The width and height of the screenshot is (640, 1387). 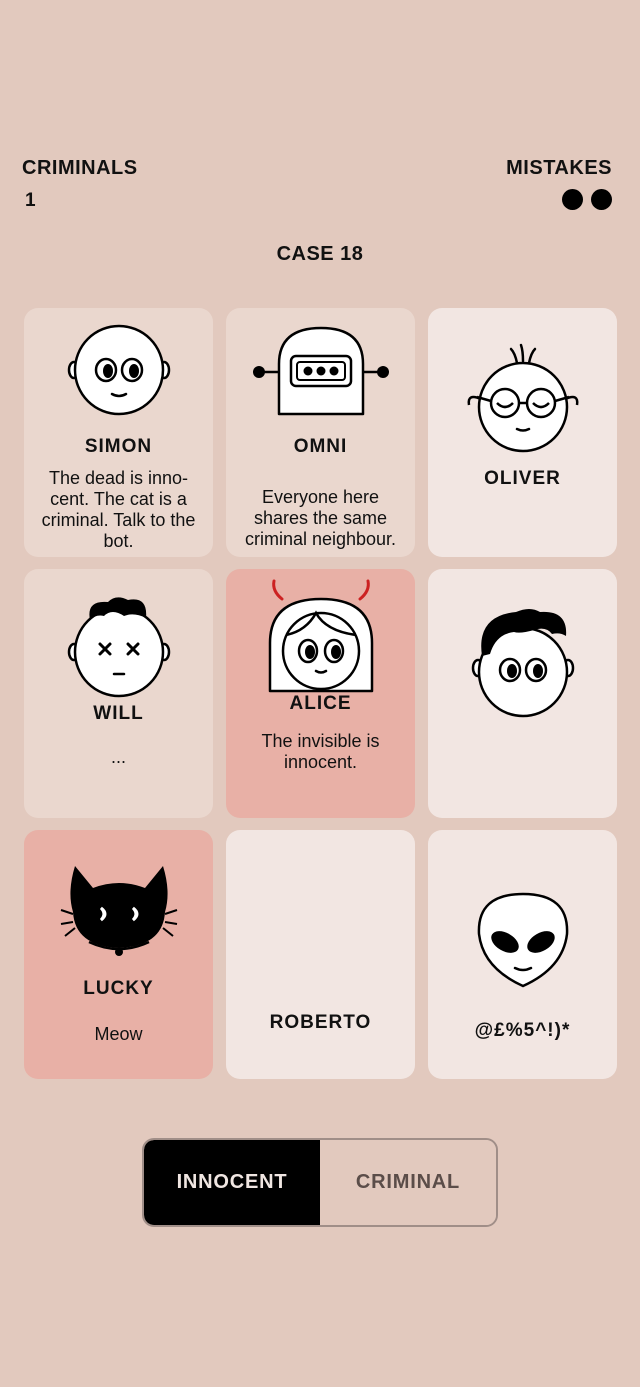 I want to click on card-lucky: LUCKY Meow, so click(x=118, y=954).